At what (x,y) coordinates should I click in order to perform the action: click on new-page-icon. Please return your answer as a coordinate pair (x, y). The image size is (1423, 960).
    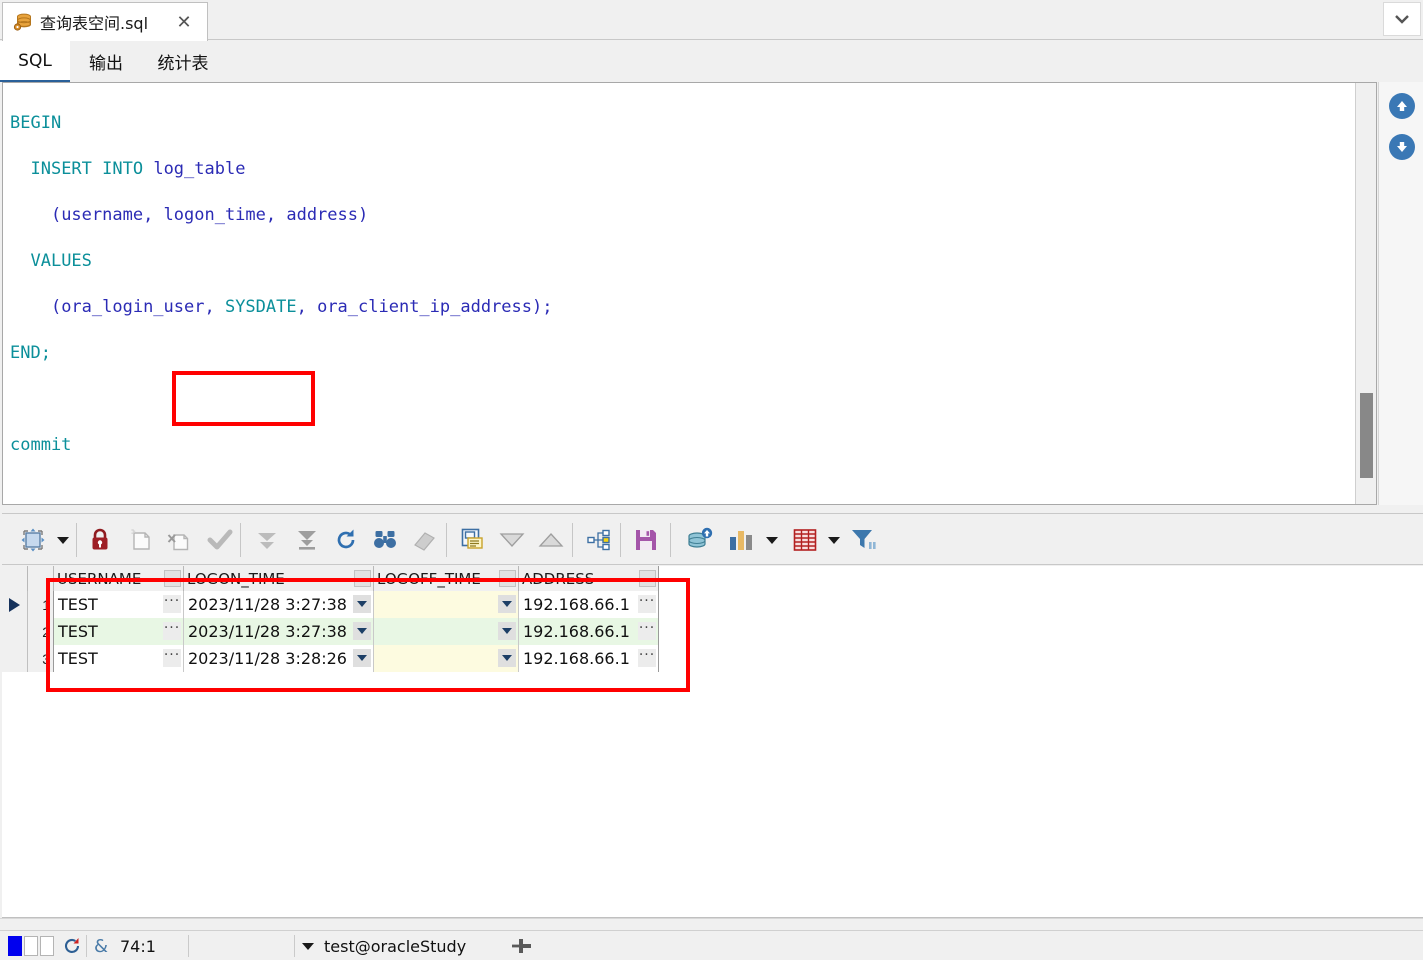
    Looking at the image, I should click on (141, 540).